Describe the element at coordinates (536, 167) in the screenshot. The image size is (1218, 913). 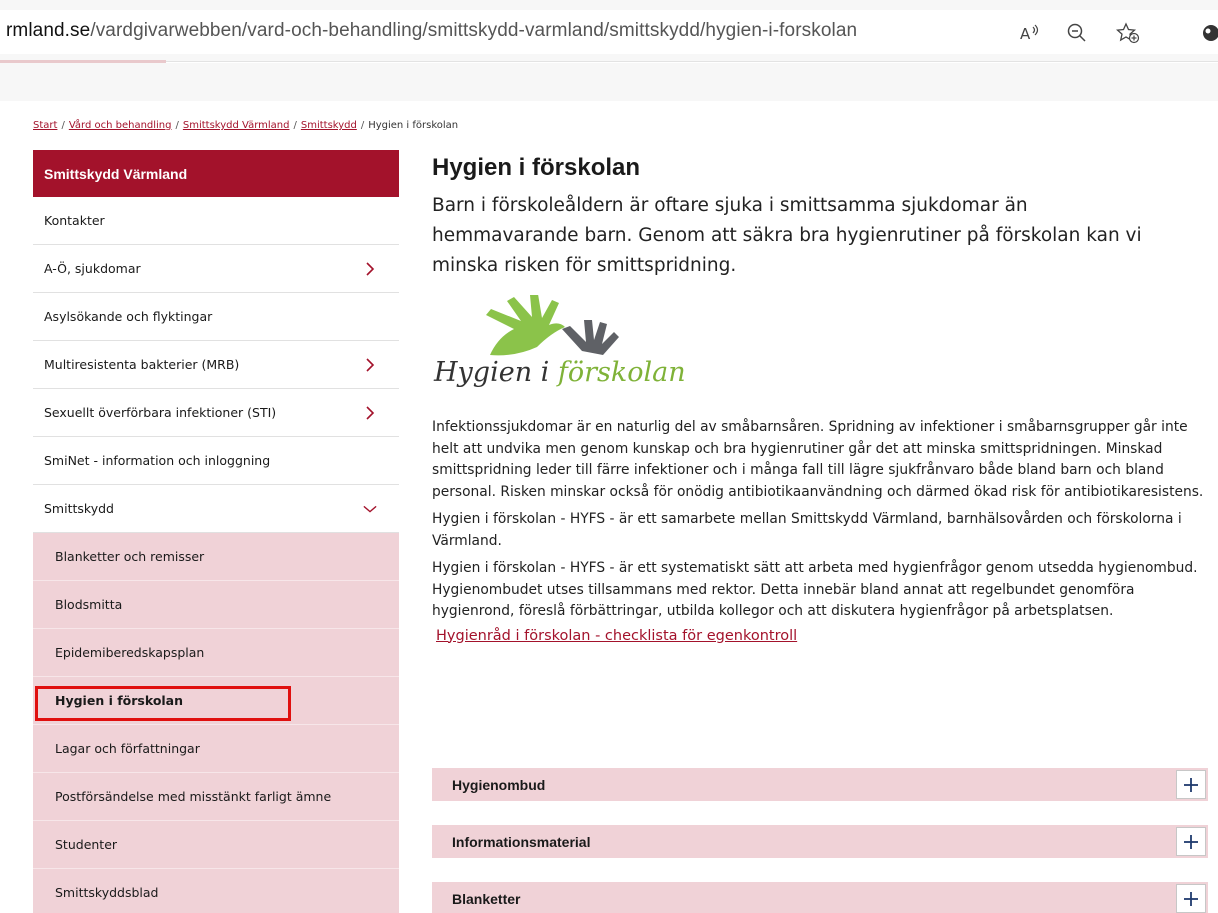
I see `page-title: Hygien i förskolan` at that location.